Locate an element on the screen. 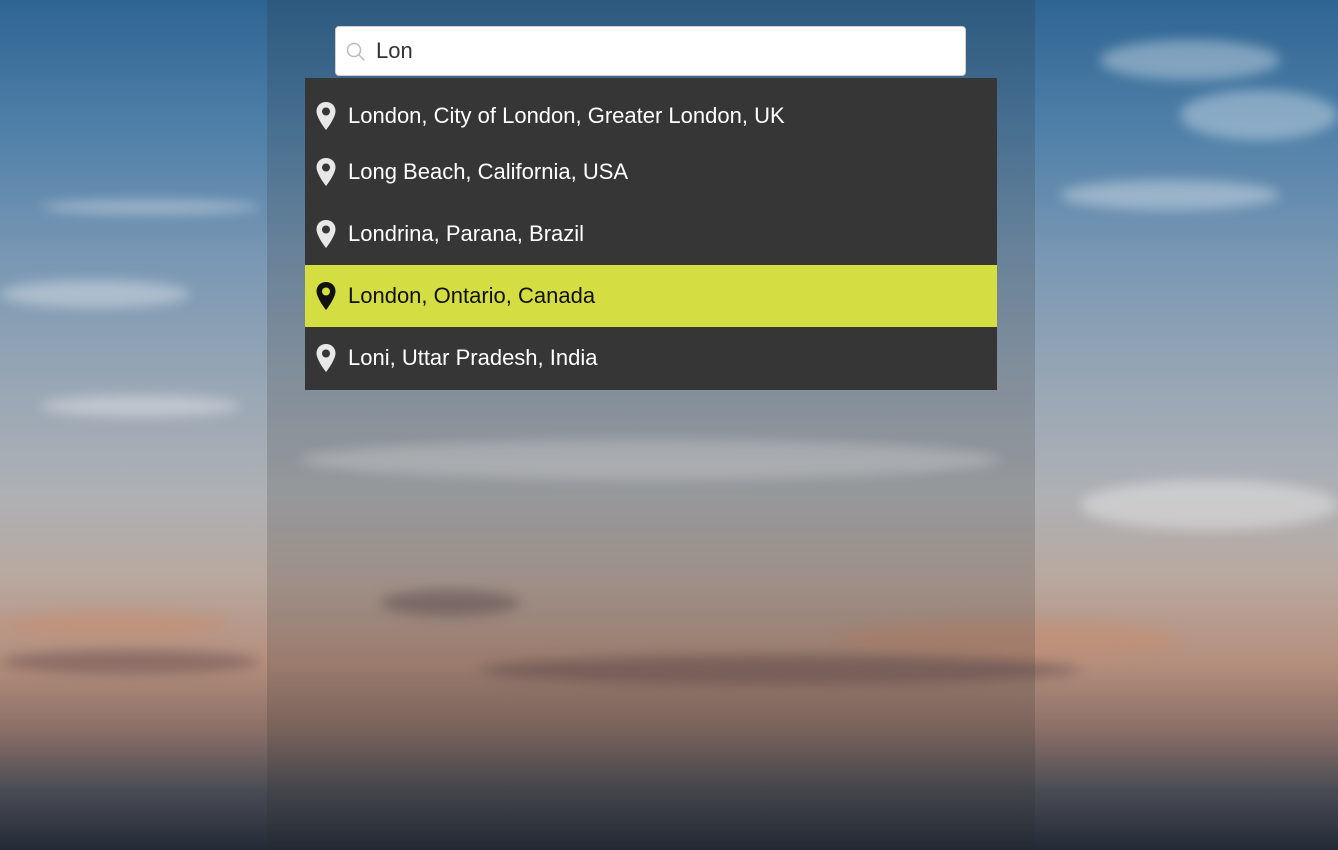  suggestion-item-londrina: Londrina, Parana, Brazil is located at coordinates (651, 234).